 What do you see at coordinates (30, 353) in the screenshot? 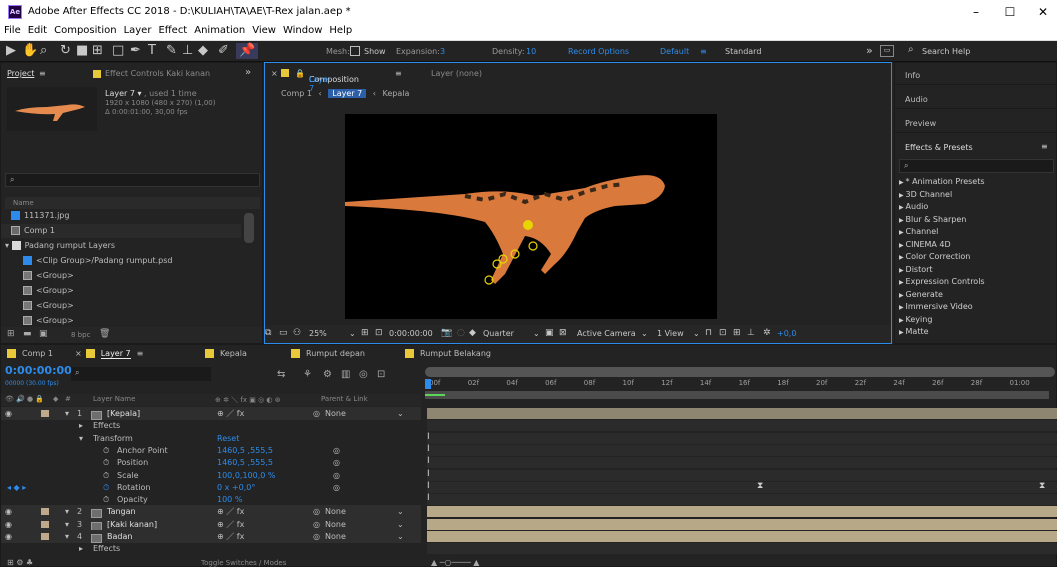
I see `timeline-tab: Comp 1` at bounding box center [30, 353].